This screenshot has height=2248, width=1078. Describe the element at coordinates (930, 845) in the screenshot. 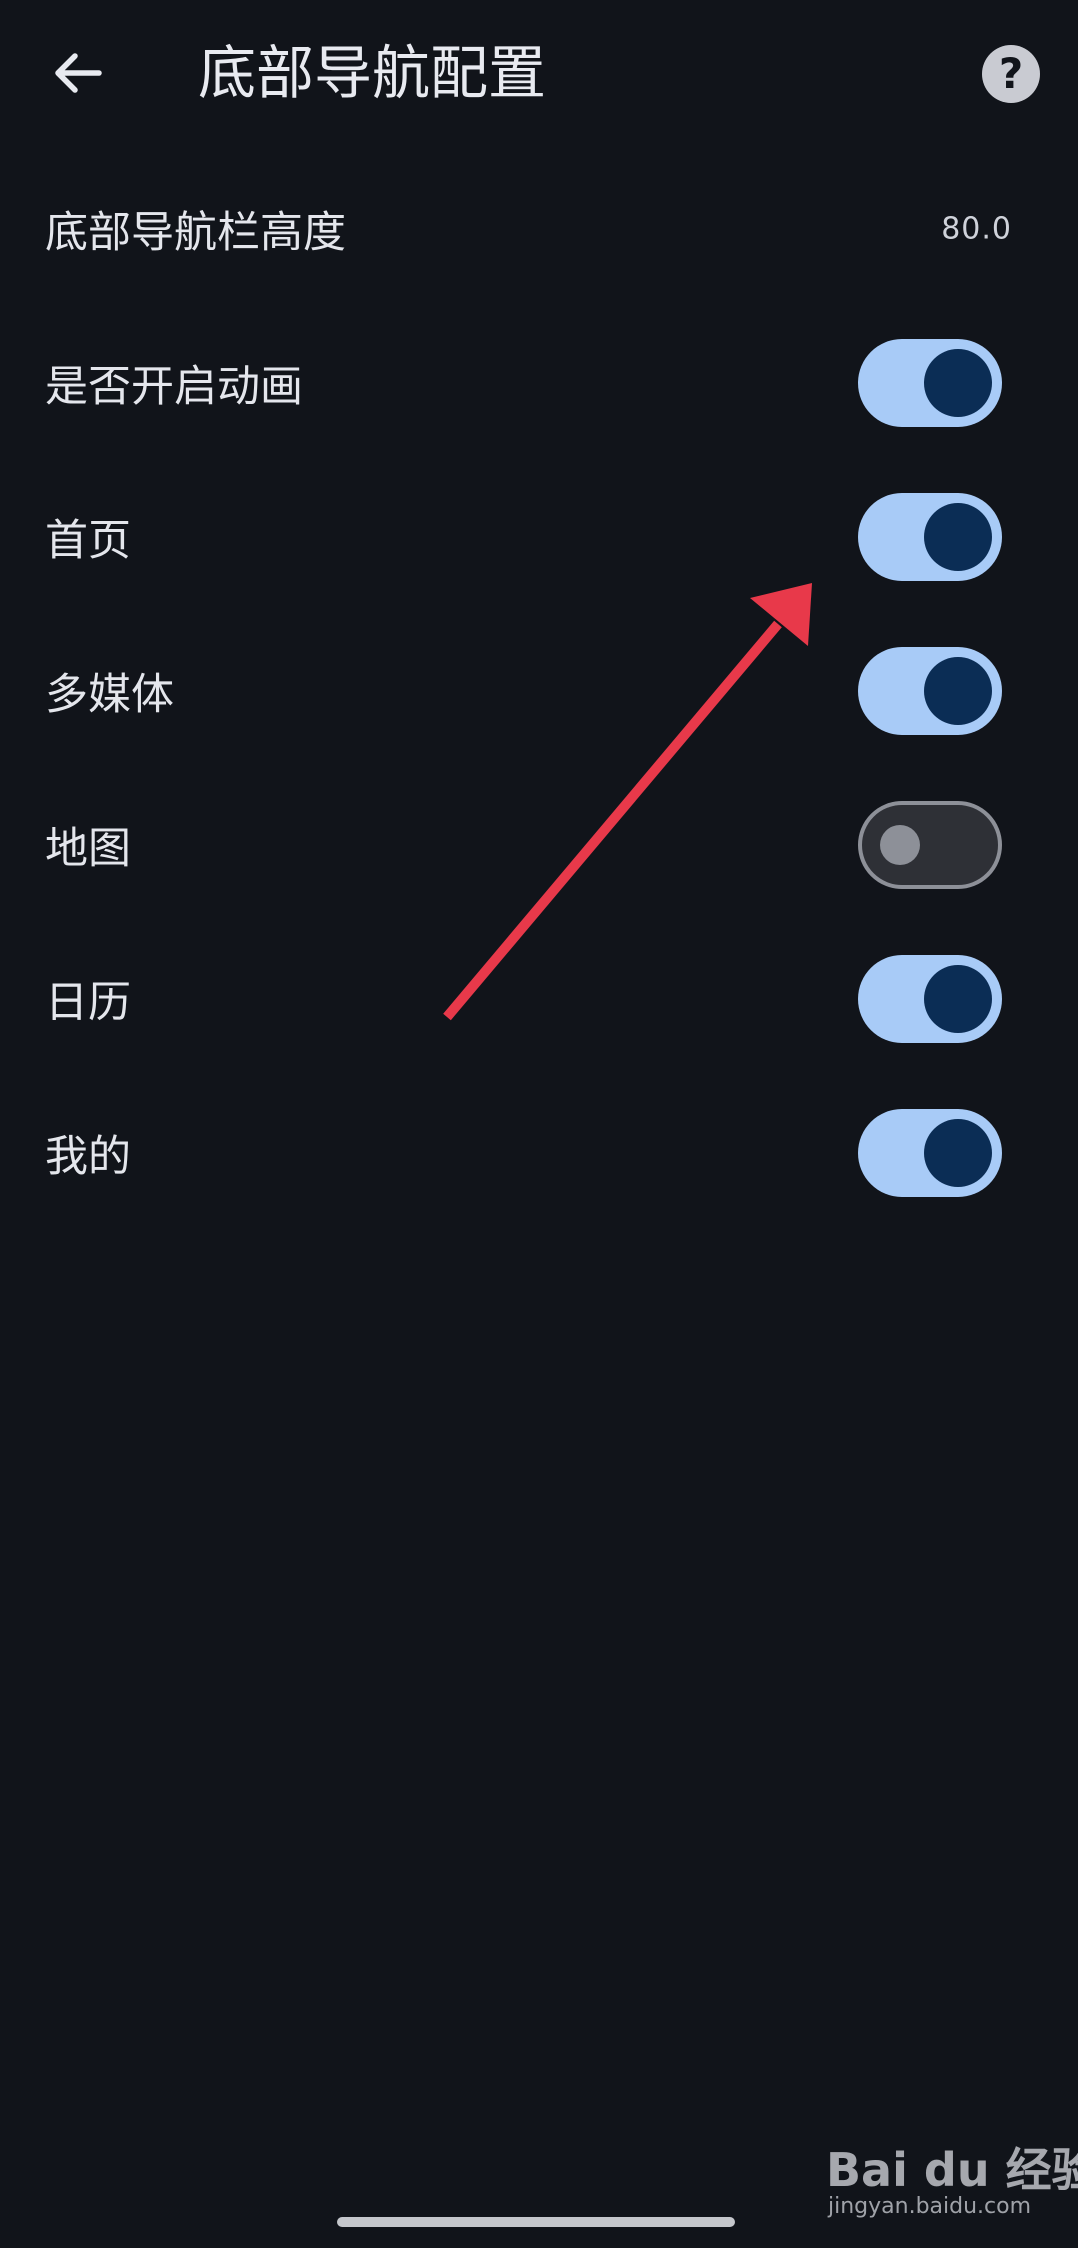

I see `map-switch` at that location.